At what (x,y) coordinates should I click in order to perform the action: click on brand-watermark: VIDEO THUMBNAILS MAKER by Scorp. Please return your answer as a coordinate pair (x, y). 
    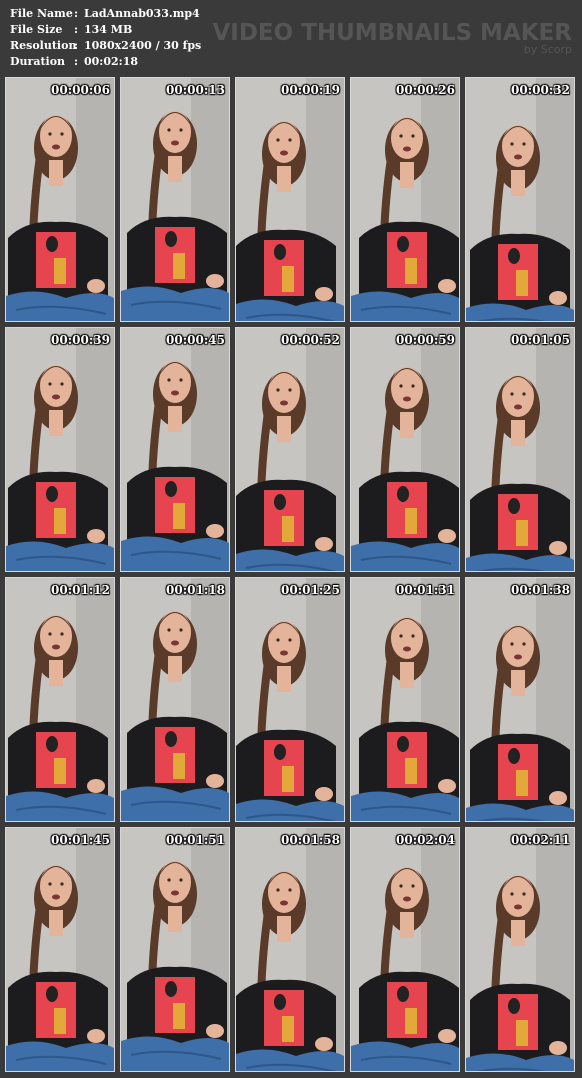
    Looking at the image, I should click on (392, 38).